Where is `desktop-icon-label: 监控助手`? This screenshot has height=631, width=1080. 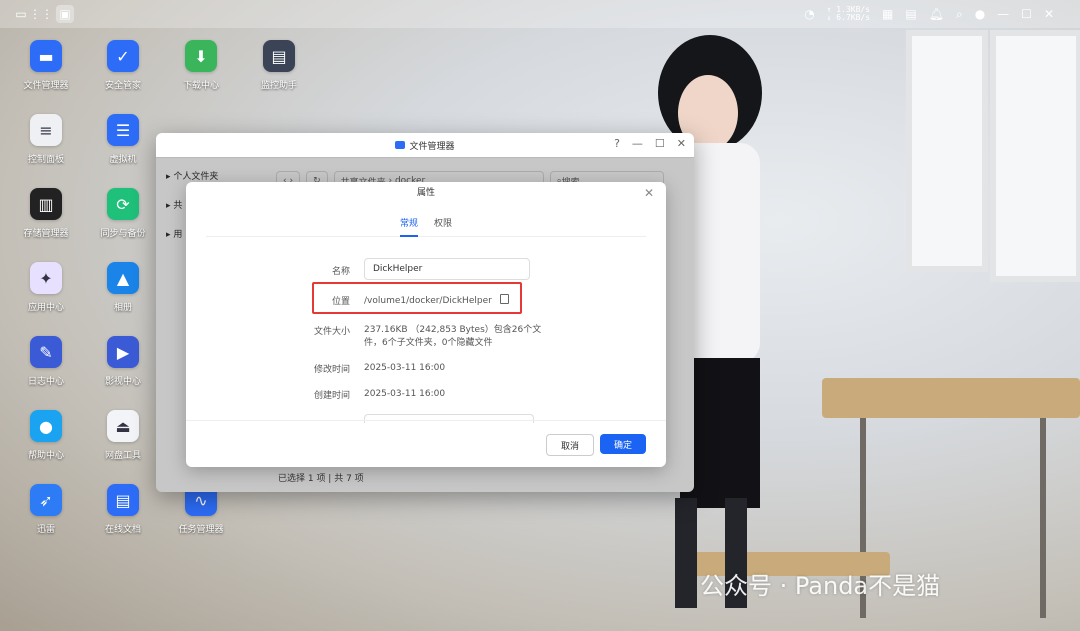
desktop-icon-label: 监控助手 is located at coordinates (278, 86).